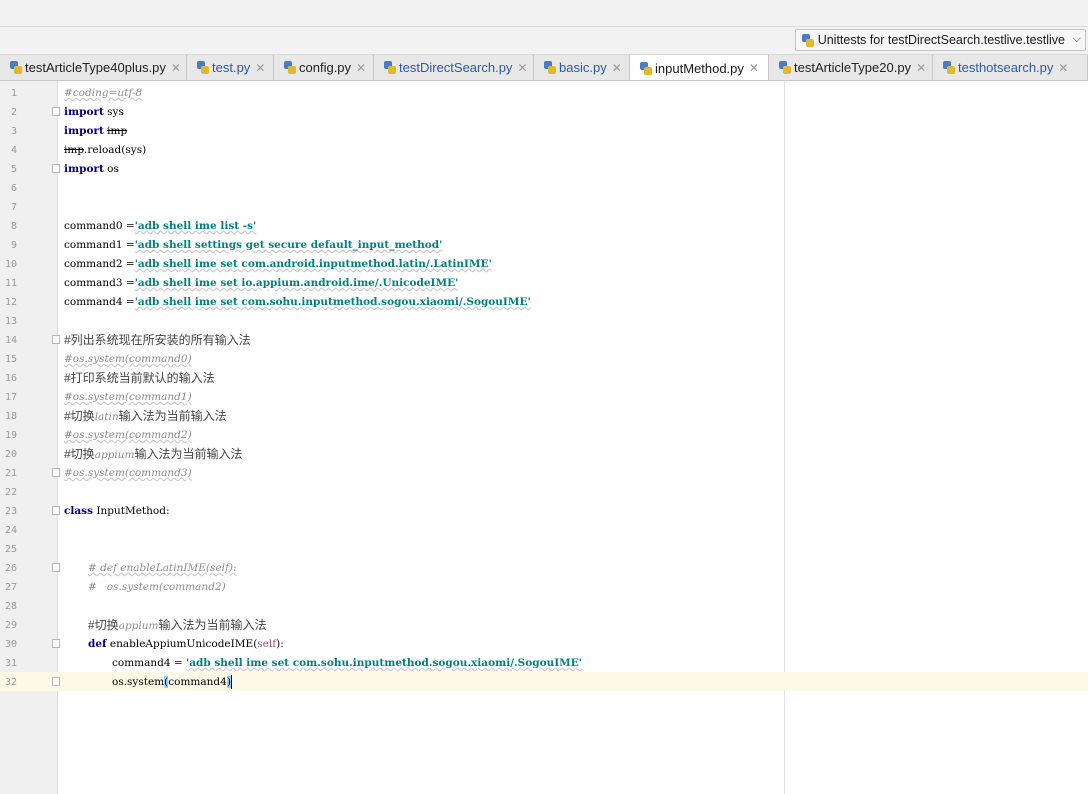 The image size is (1088, 794). What do you see at coordinates (139, 378) in the screenshot?
I see `comment: #打印系统当前默认的输入法` at bounding box center [139, 378].